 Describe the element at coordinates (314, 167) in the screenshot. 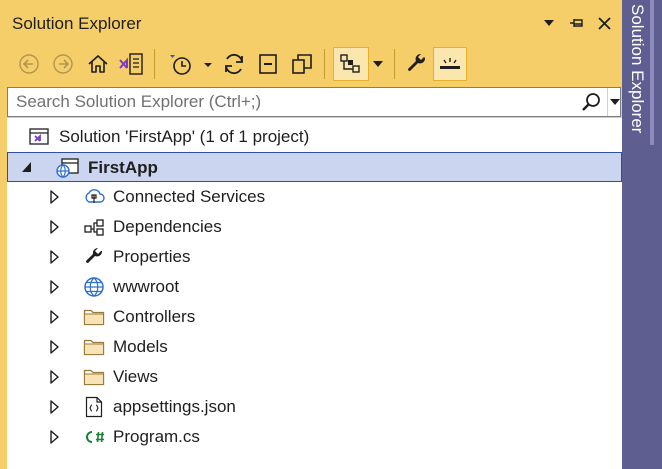

I see `project-node: FirstApp` at that location.